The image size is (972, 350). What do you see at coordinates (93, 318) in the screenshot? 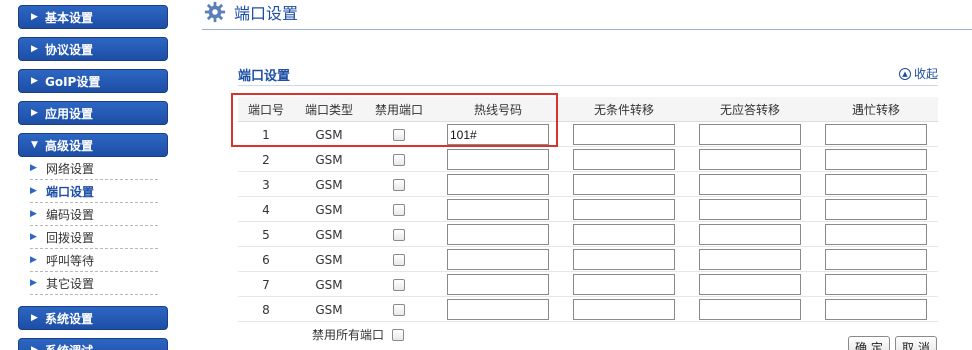
I see `nav-system-settings: ▶ 系统设置` at bounding box center [93, 318].